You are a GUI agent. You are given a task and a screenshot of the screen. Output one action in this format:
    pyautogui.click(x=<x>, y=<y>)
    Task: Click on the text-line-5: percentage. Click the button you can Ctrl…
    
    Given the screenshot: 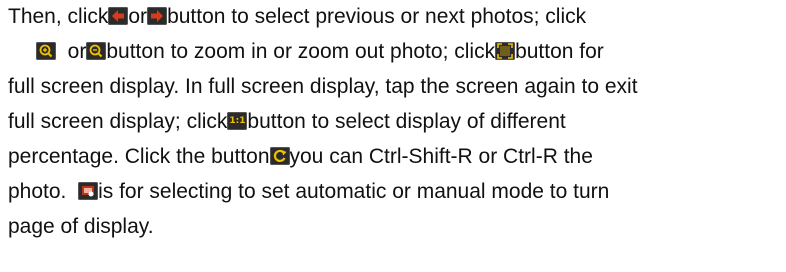 What is the action you would take?
    pyautogui.click(x=300, y=157)
    